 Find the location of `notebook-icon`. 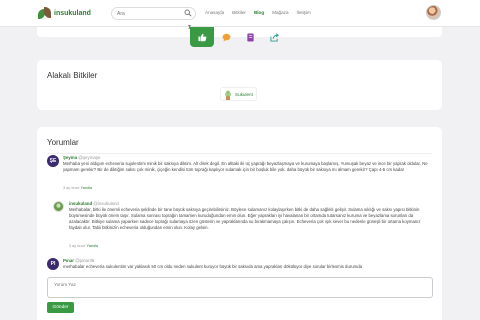

notebook-icon is located at coordinates (250, 37).